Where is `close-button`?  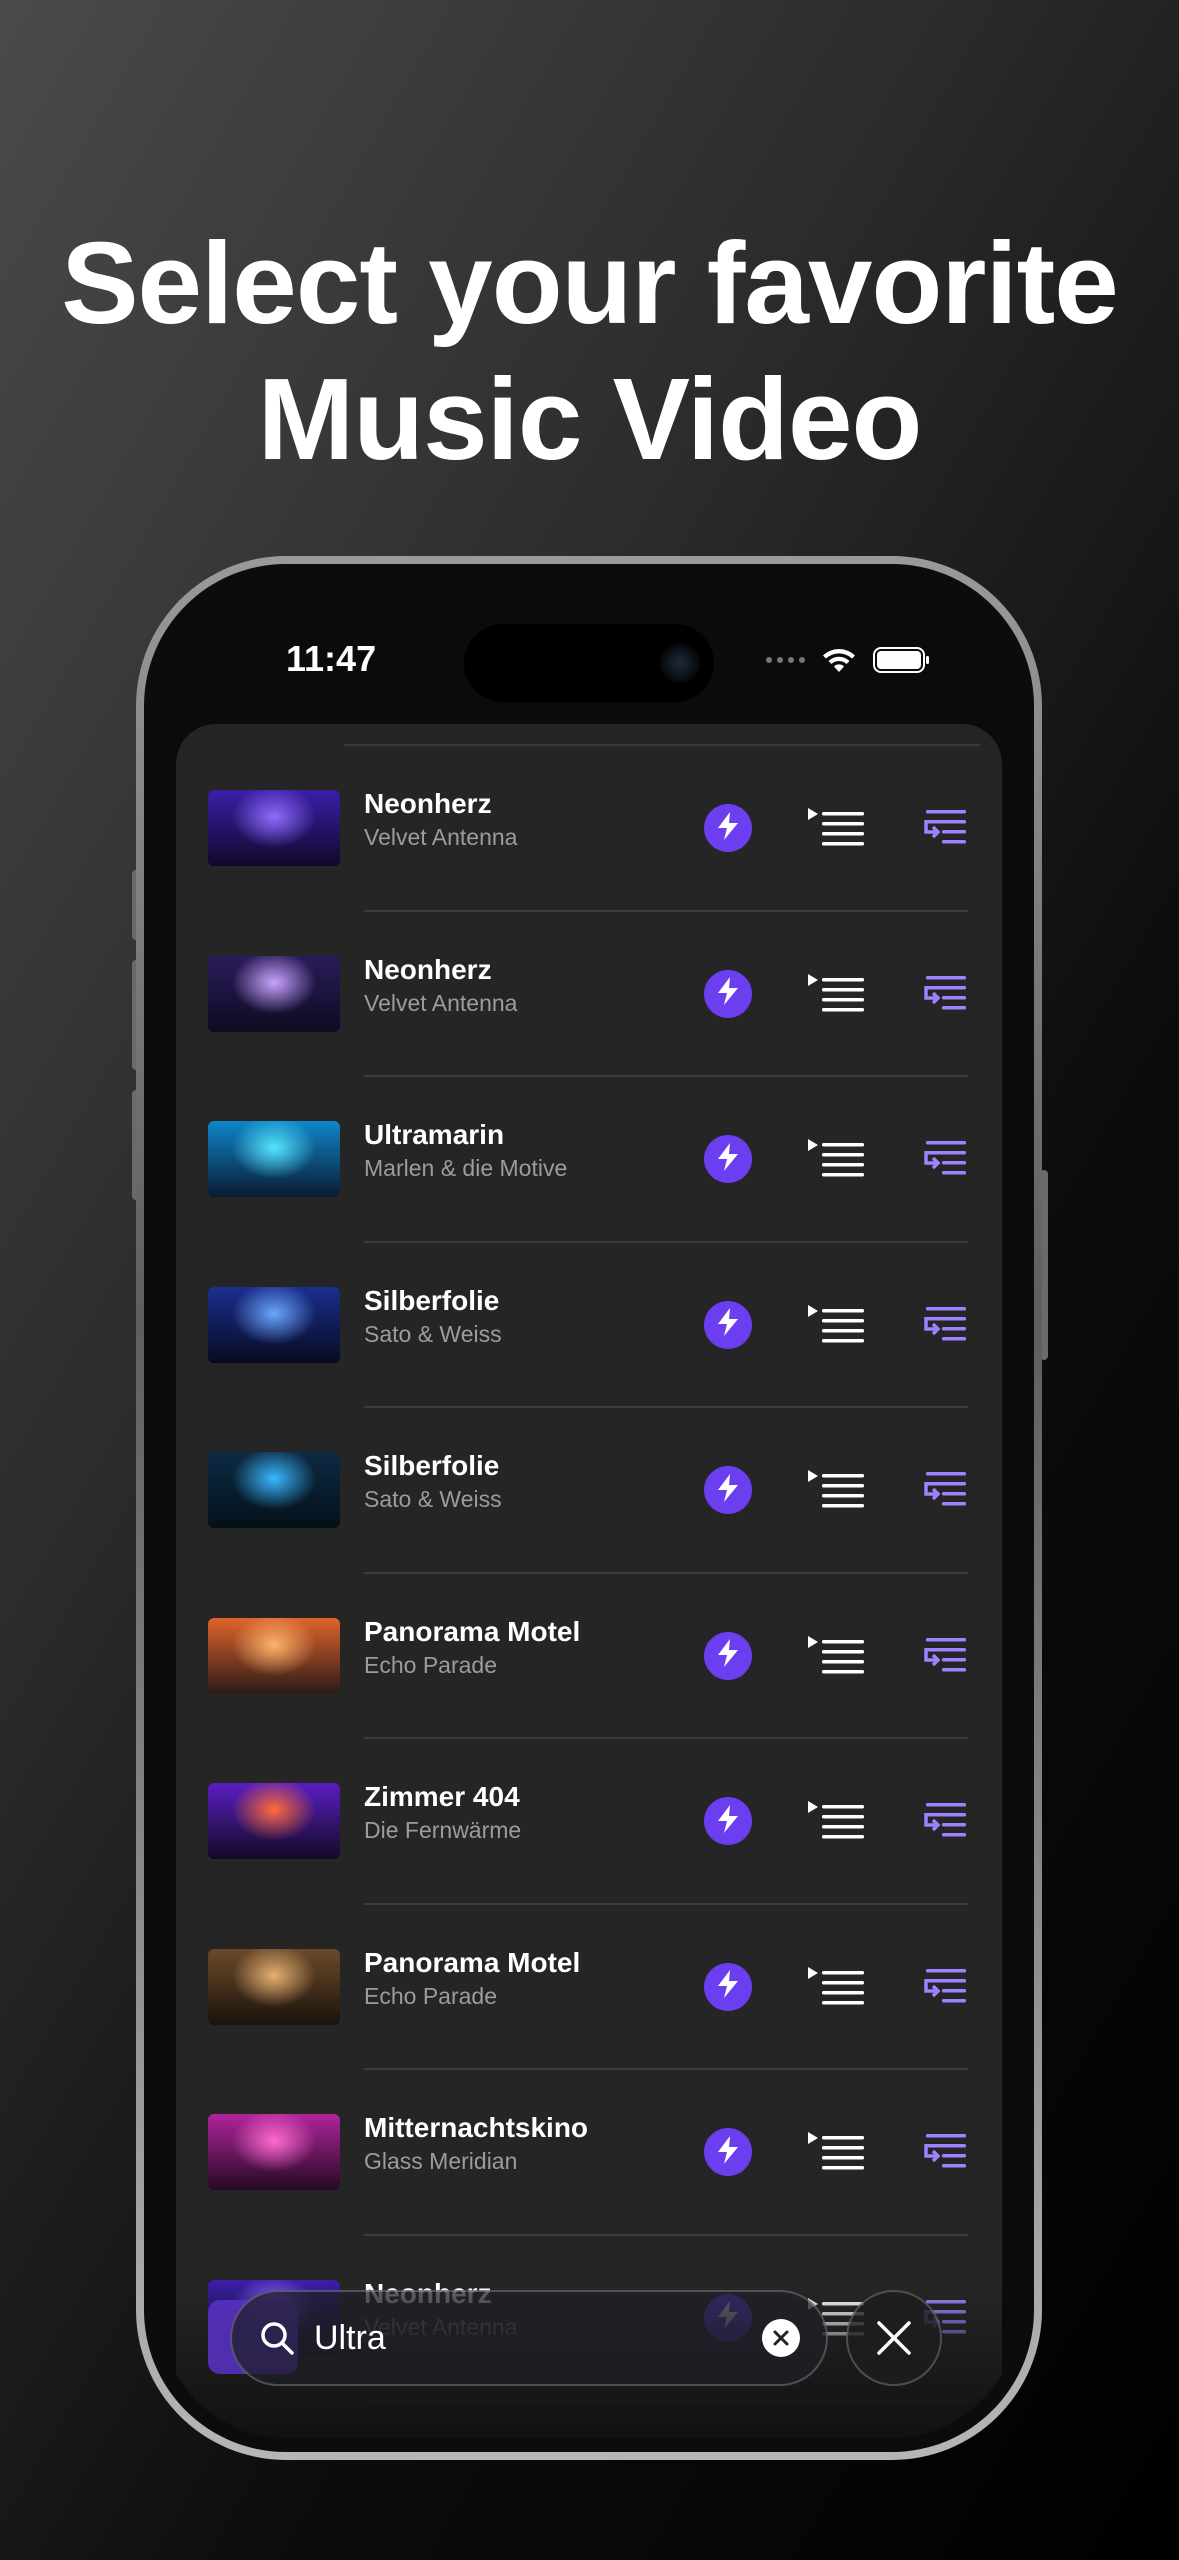 close-button is located at coordinates (894, 2338).